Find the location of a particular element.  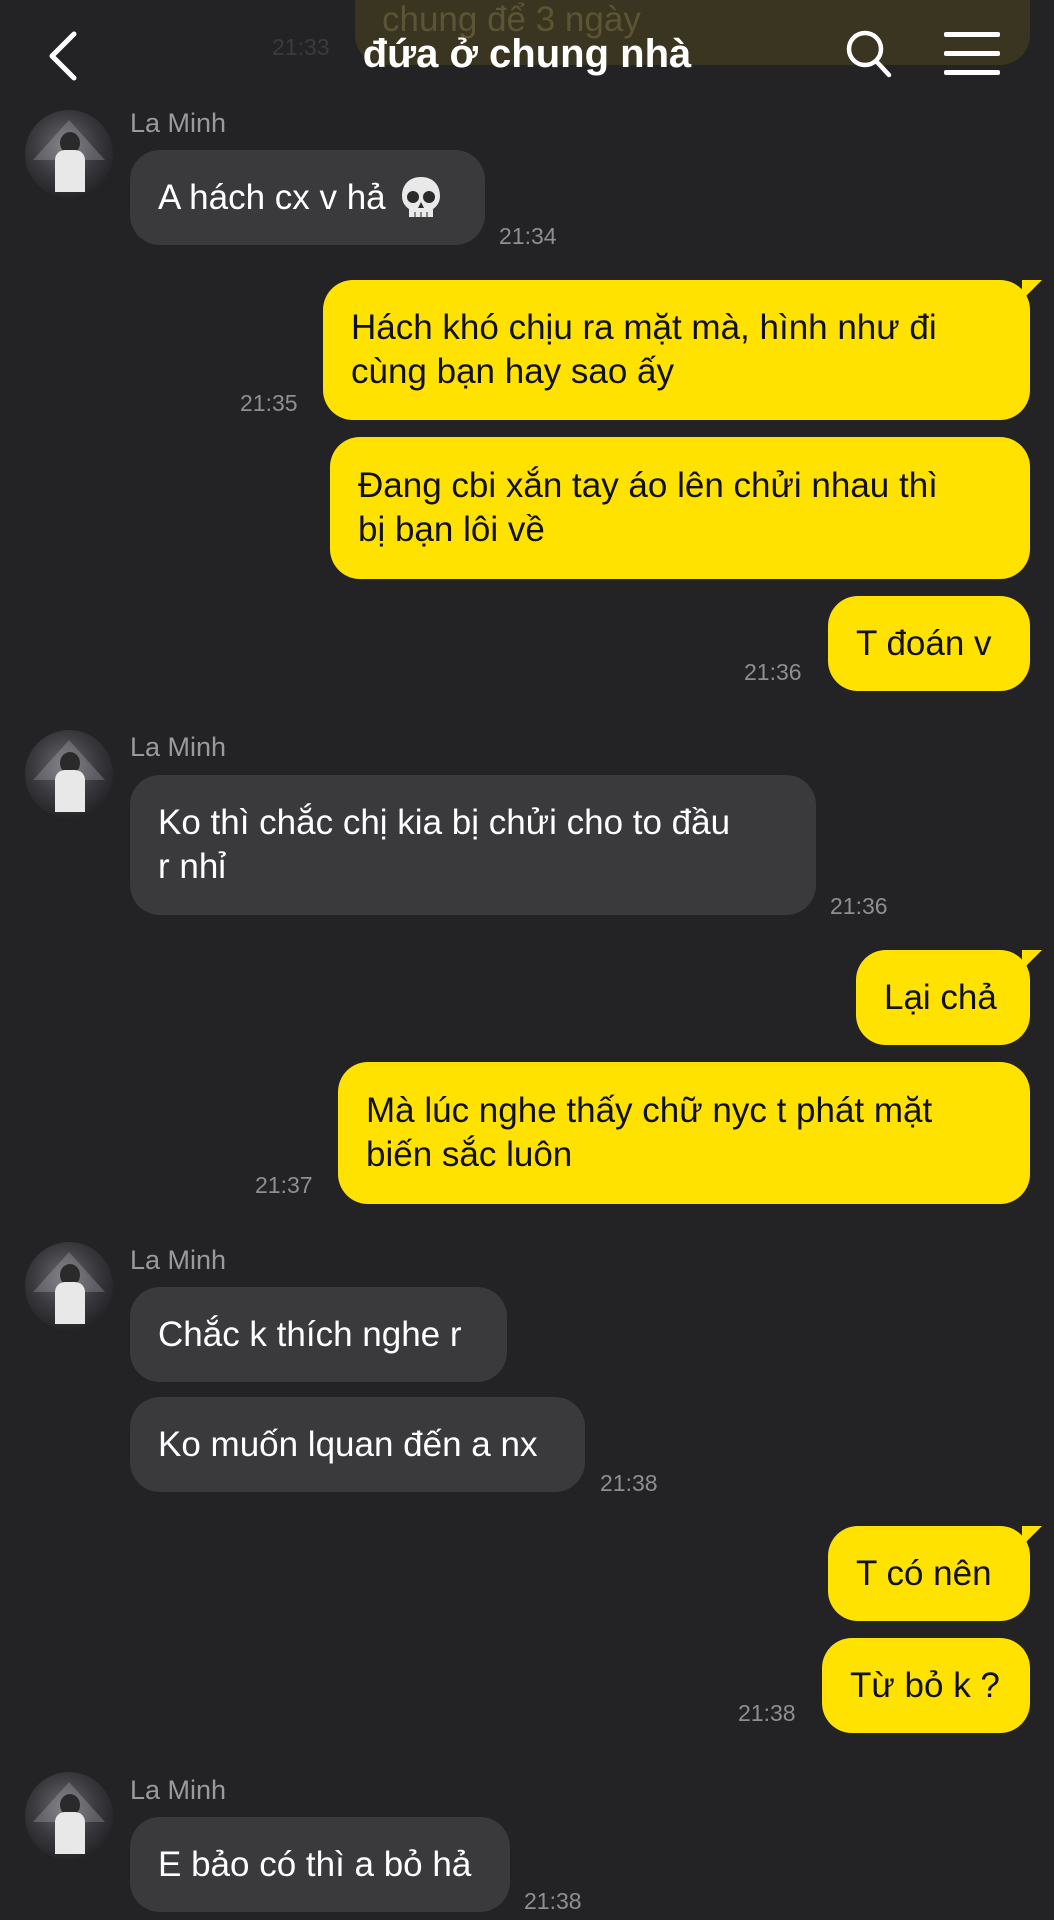

message-time: 21:34 is located at coordinates (528, 236).